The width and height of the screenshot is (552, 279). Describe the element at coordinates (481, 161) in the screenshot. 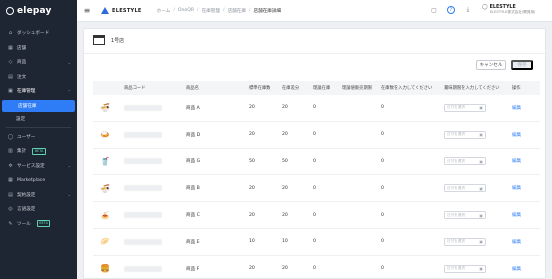

I see `calendar-icon: ▣` at that location.